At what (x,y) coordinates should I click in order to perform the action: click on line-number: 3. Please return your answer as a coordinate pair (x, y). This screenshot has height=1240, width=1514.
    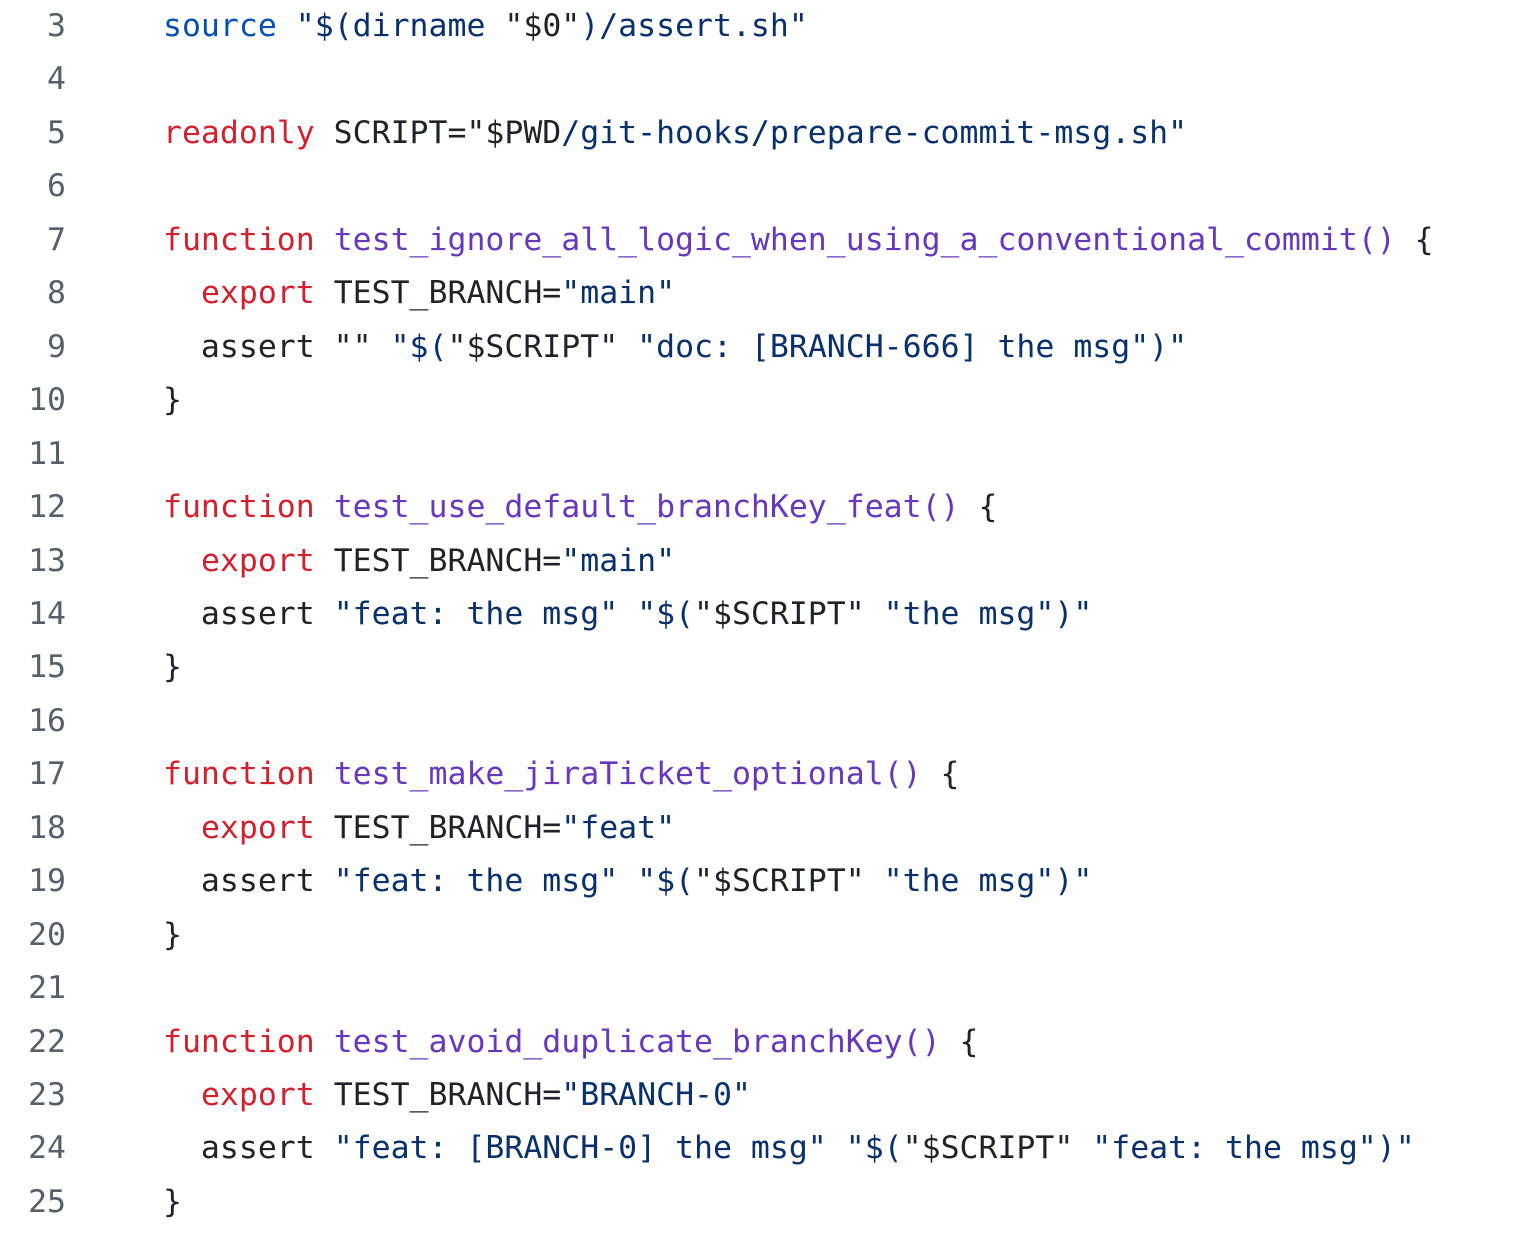
    Looking at the image, I should click on (33, 26).